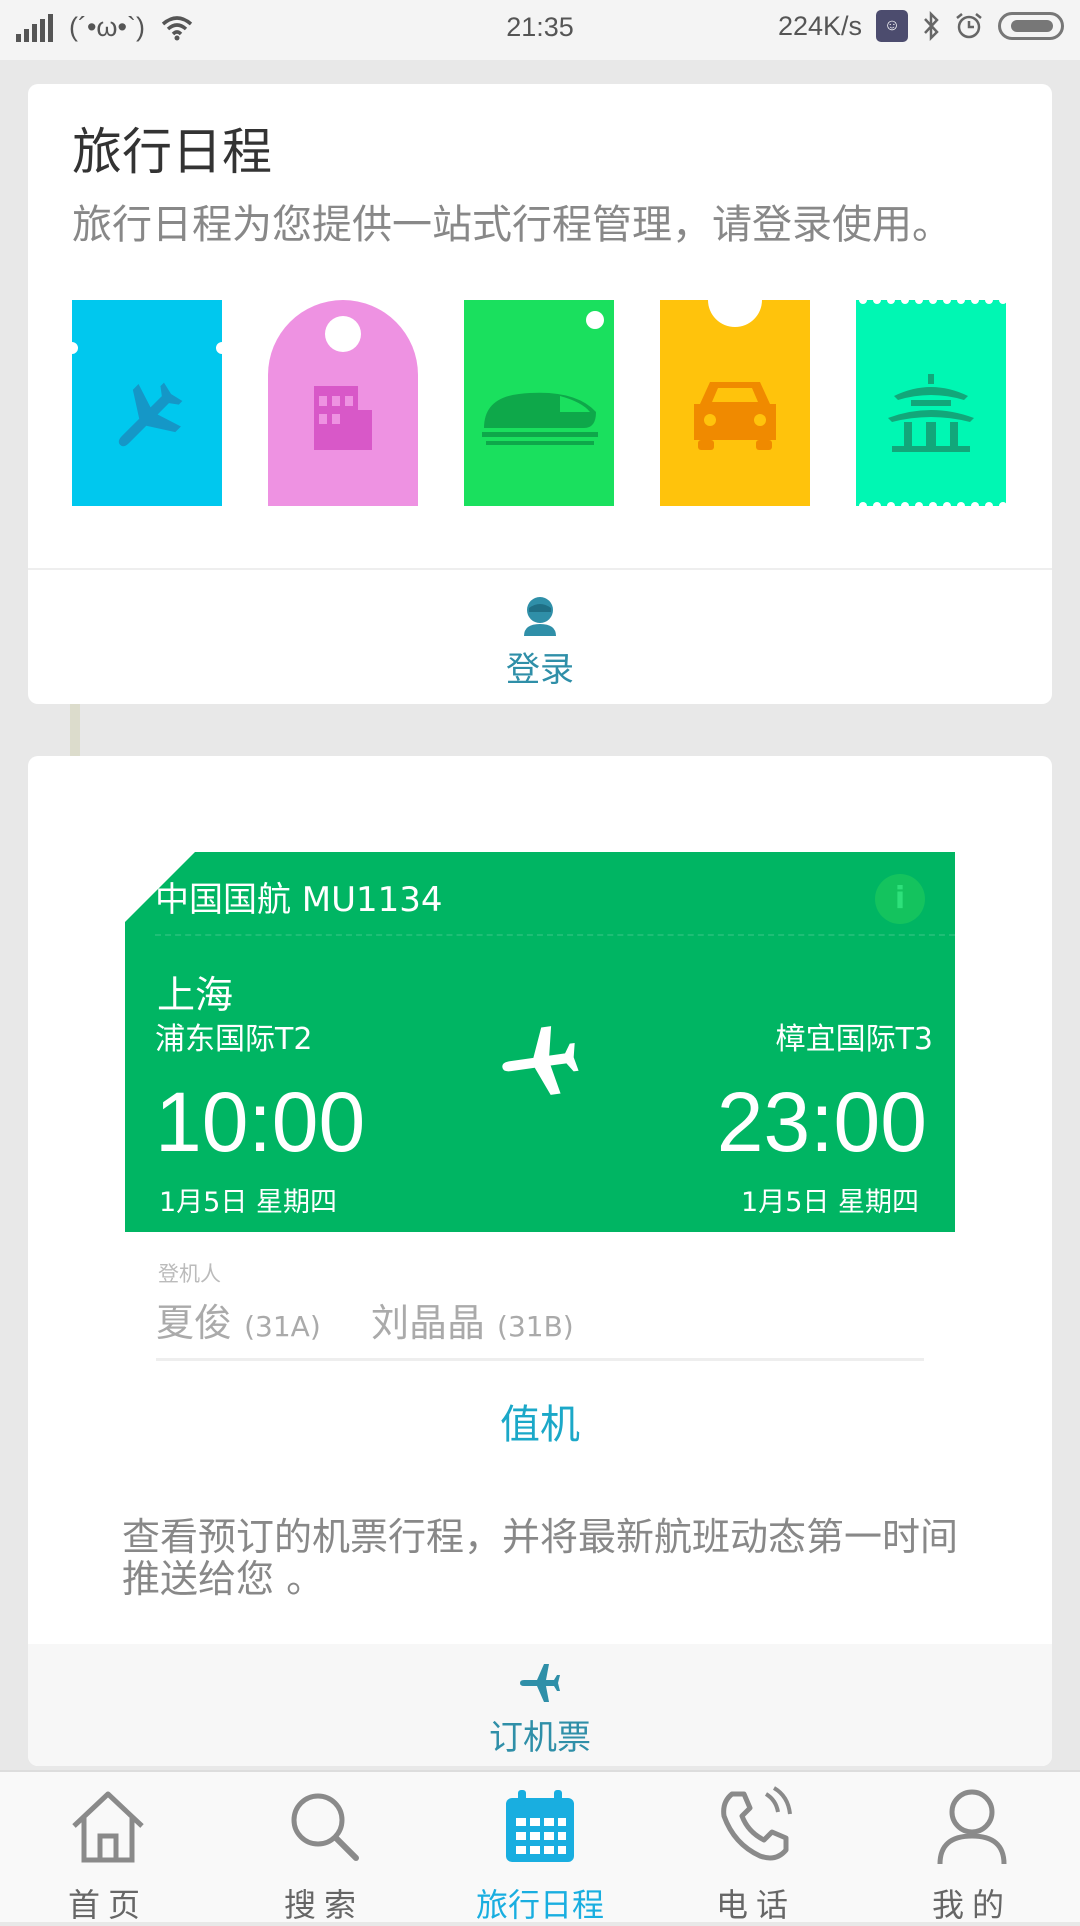 The image size is (1080, 1926). I want to click on departure-terminal: 浦东国际T2, so click(234, 1039).